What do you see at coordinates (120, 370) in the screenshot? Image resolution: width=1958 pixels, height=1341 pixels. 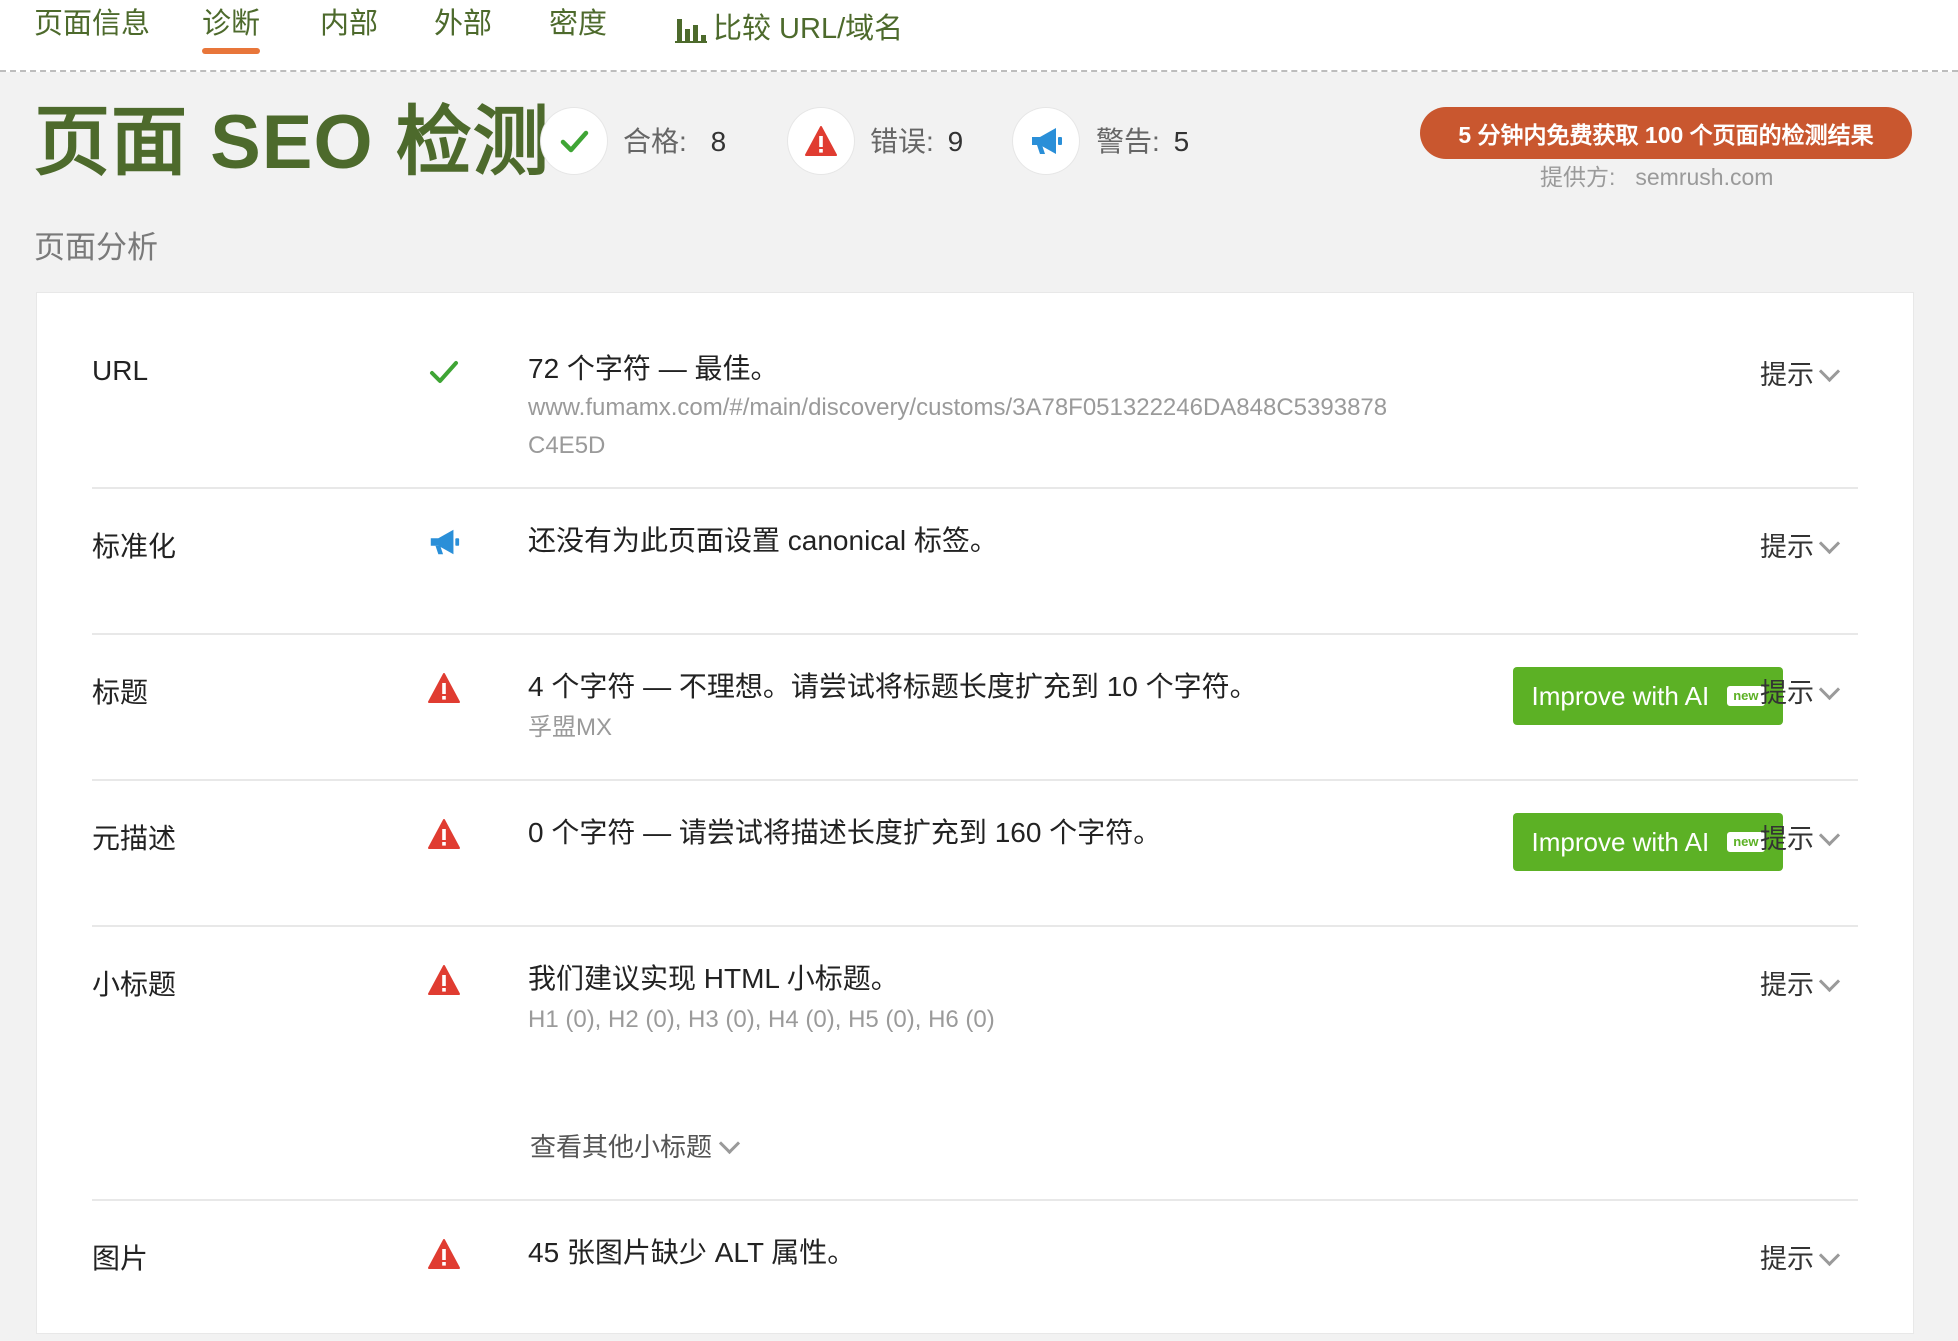 I see `row-label: URL` at bounding box center [120, 370].